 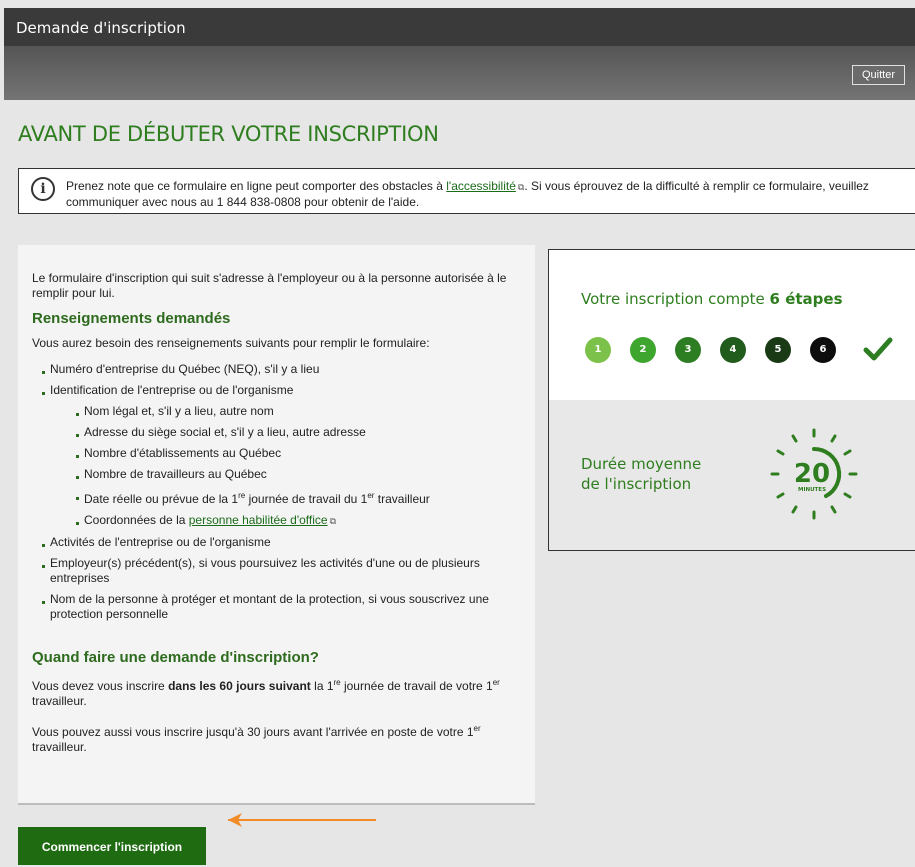 I want to click on info-icon: i, so click(x=43, y=189).